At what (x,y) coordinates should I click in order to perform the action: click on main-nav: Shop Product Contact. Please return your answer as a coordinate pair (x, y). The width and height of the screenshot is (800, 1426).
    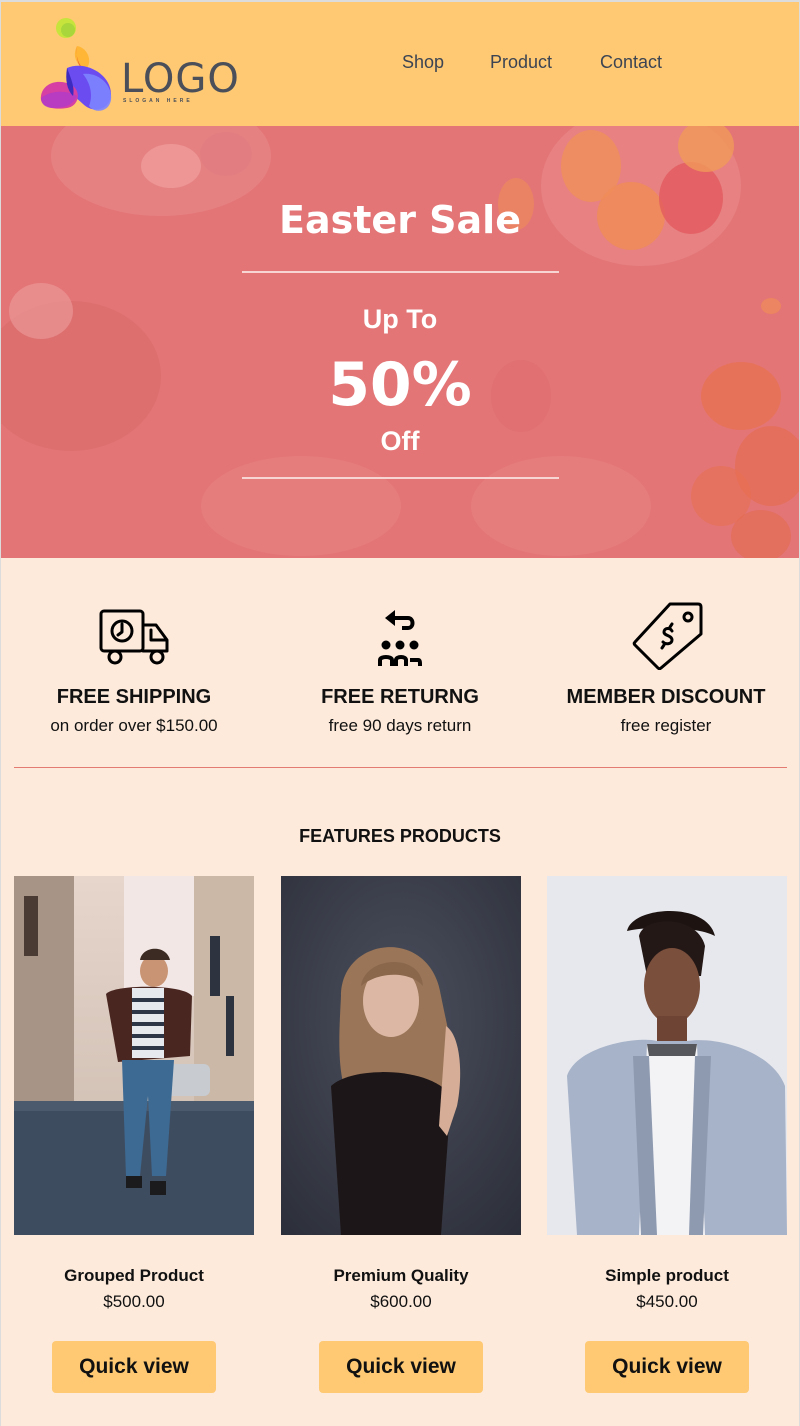
    Looking at the image, I should click on (400, 64).